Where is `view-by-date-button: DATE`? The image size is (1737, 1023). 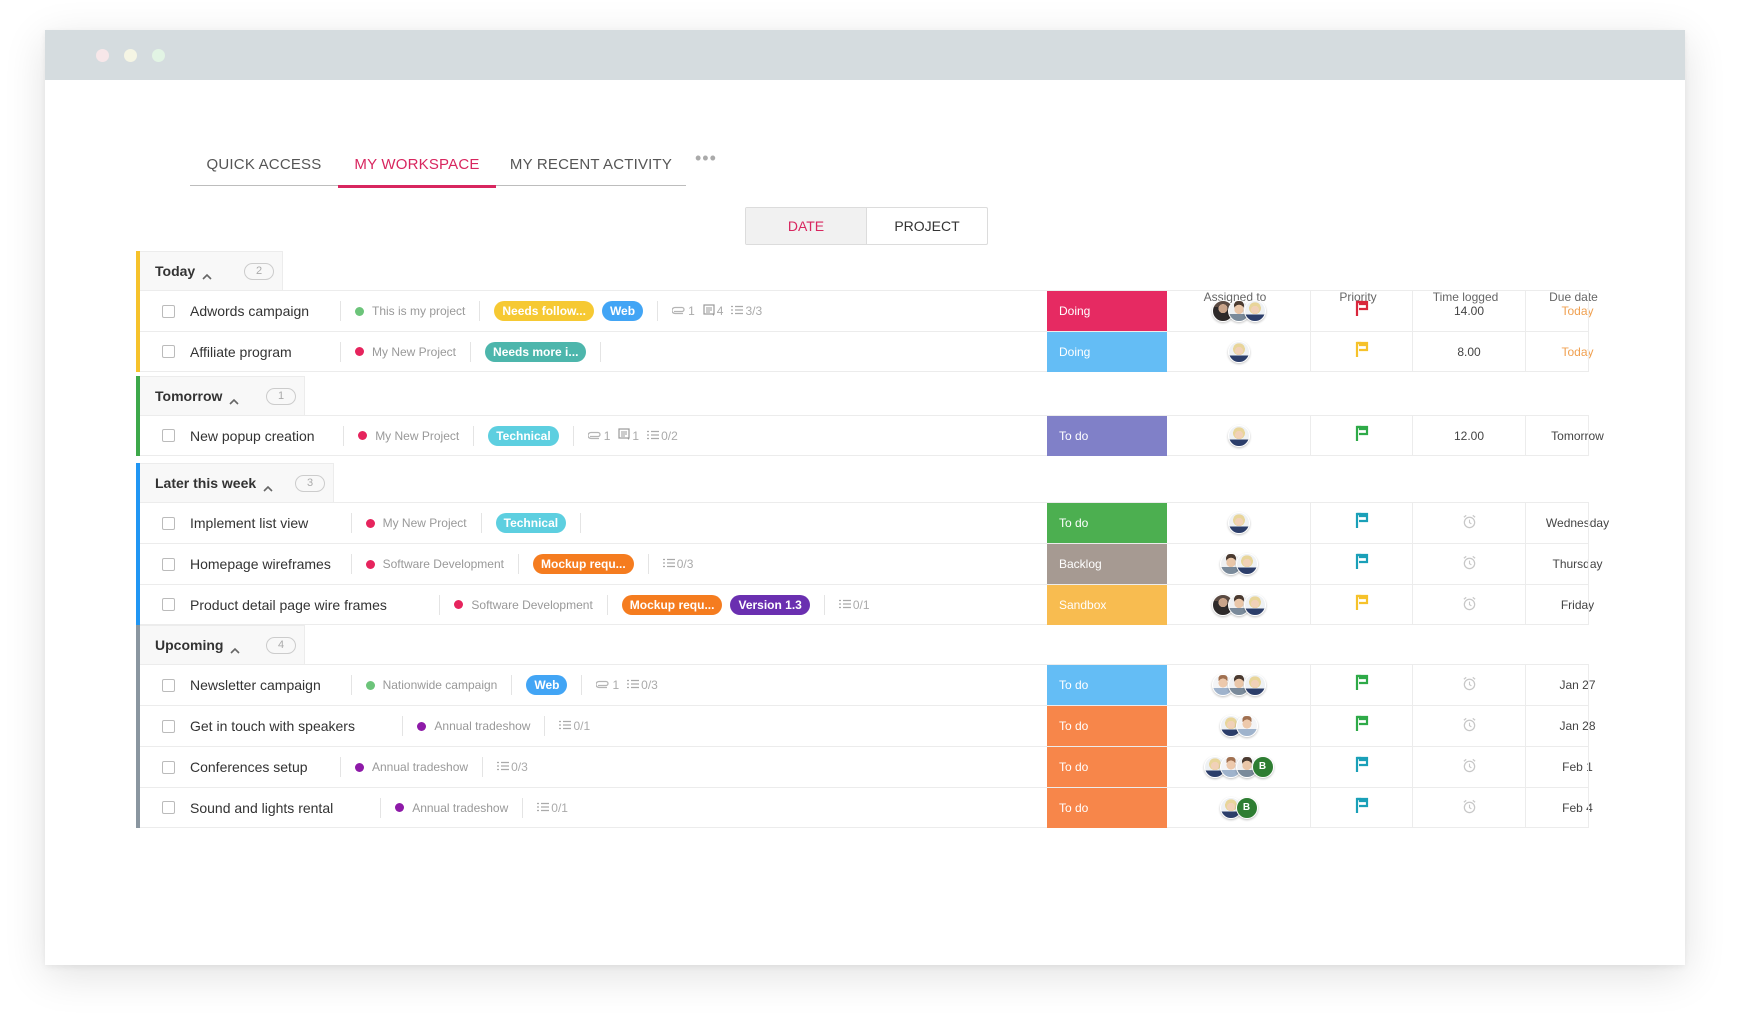 view-by-date-button: DATE is located at coordinates (806, 226).